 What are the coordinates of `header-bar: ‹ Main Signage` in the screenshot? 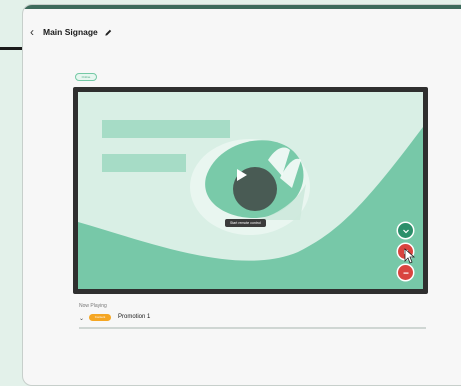 It's located at (242, 32).